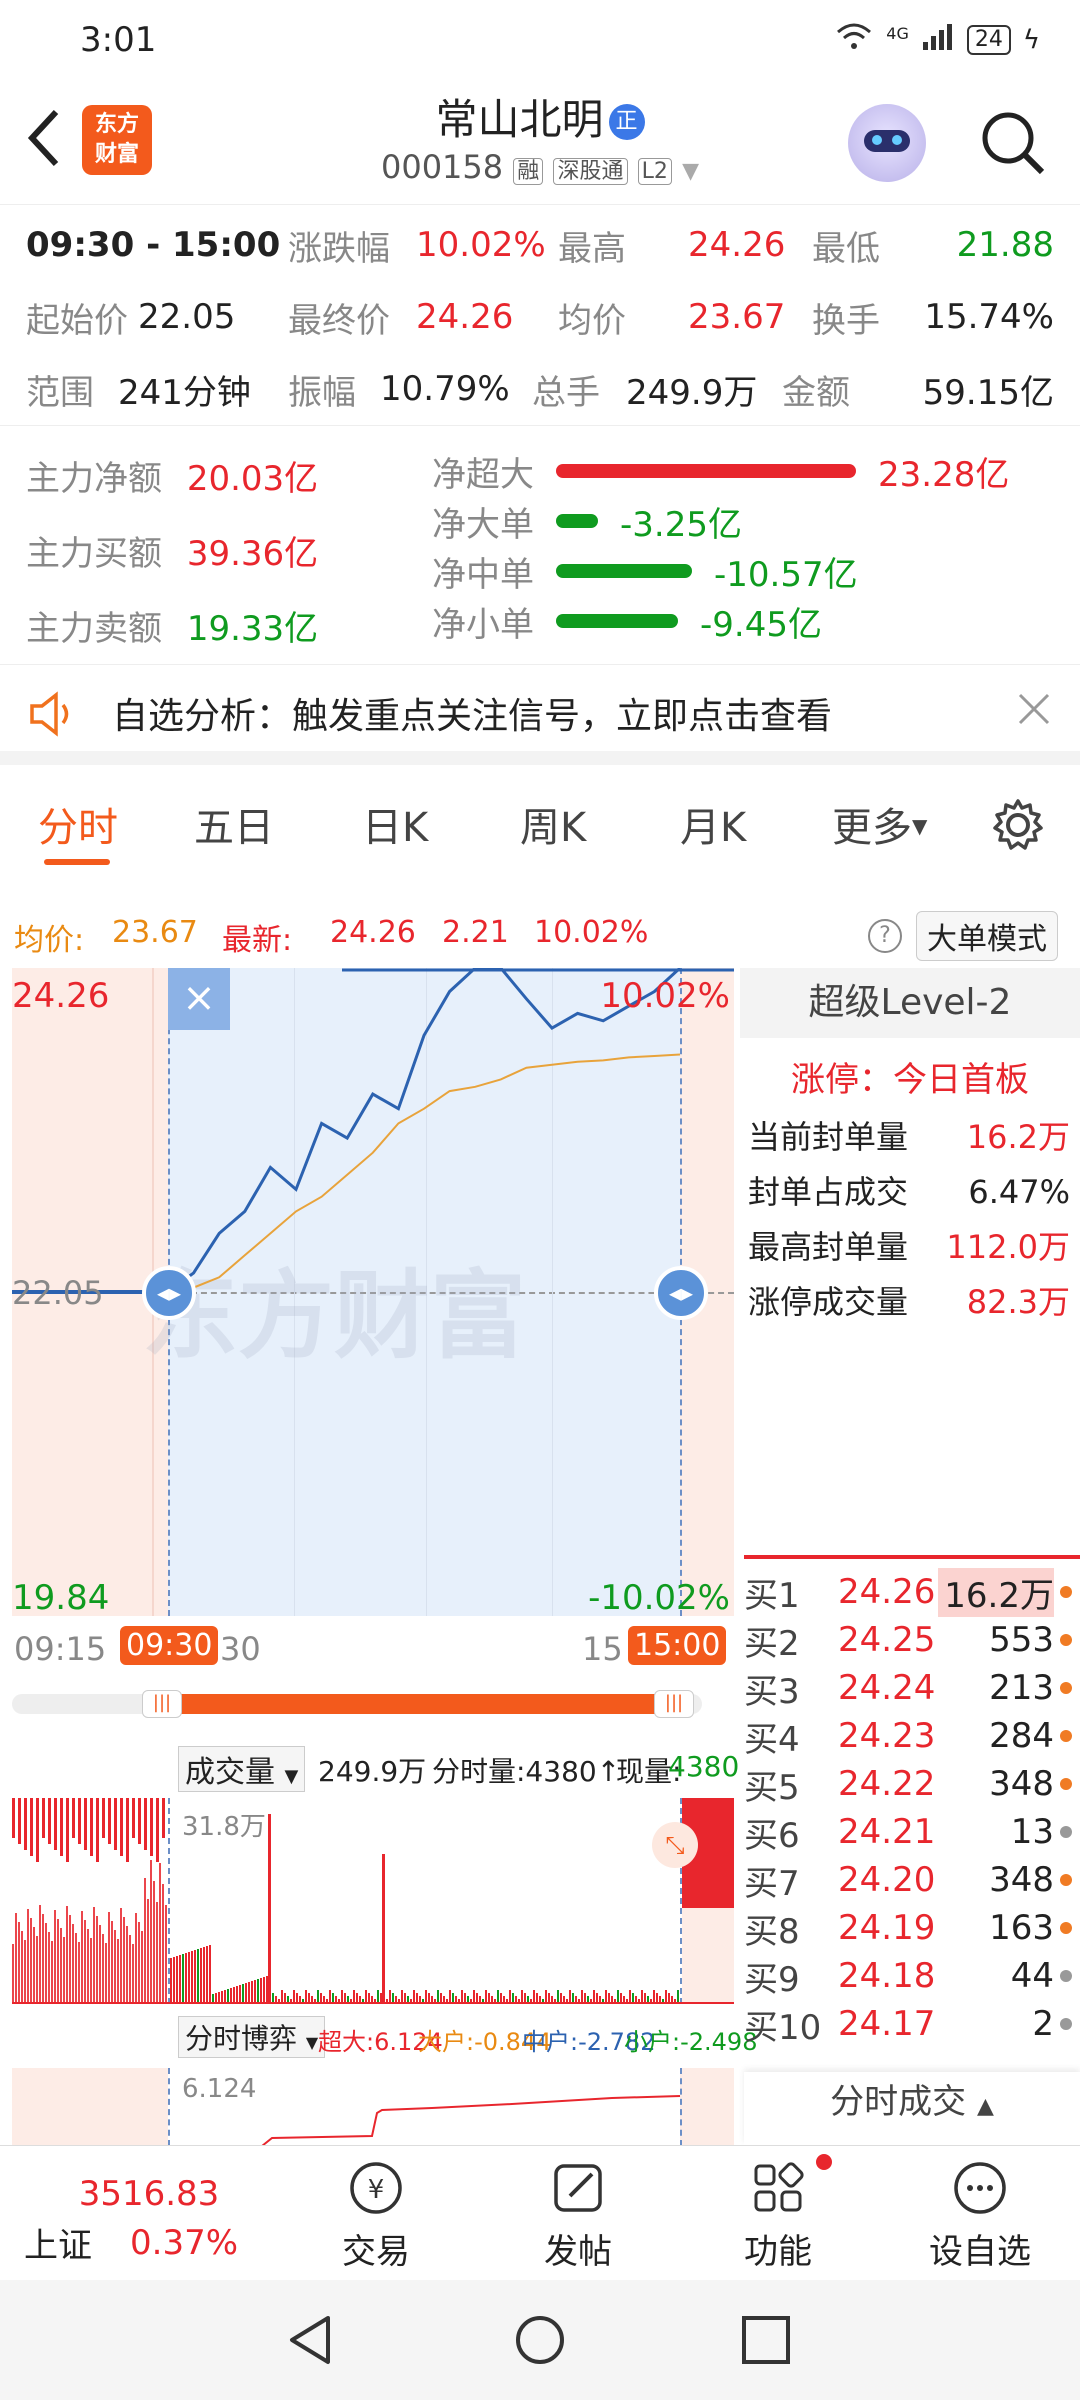  I want to click on tab-fenshi: 分时, so click(78, 824).